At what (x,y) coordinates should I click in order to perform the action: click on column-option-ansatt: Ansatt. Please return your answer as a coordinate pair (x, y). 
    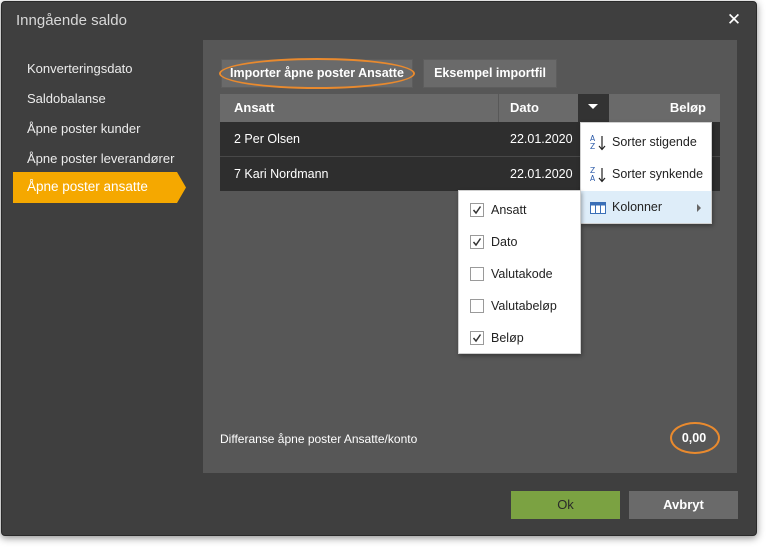
    Looking at the image, I should click on (519, 210).